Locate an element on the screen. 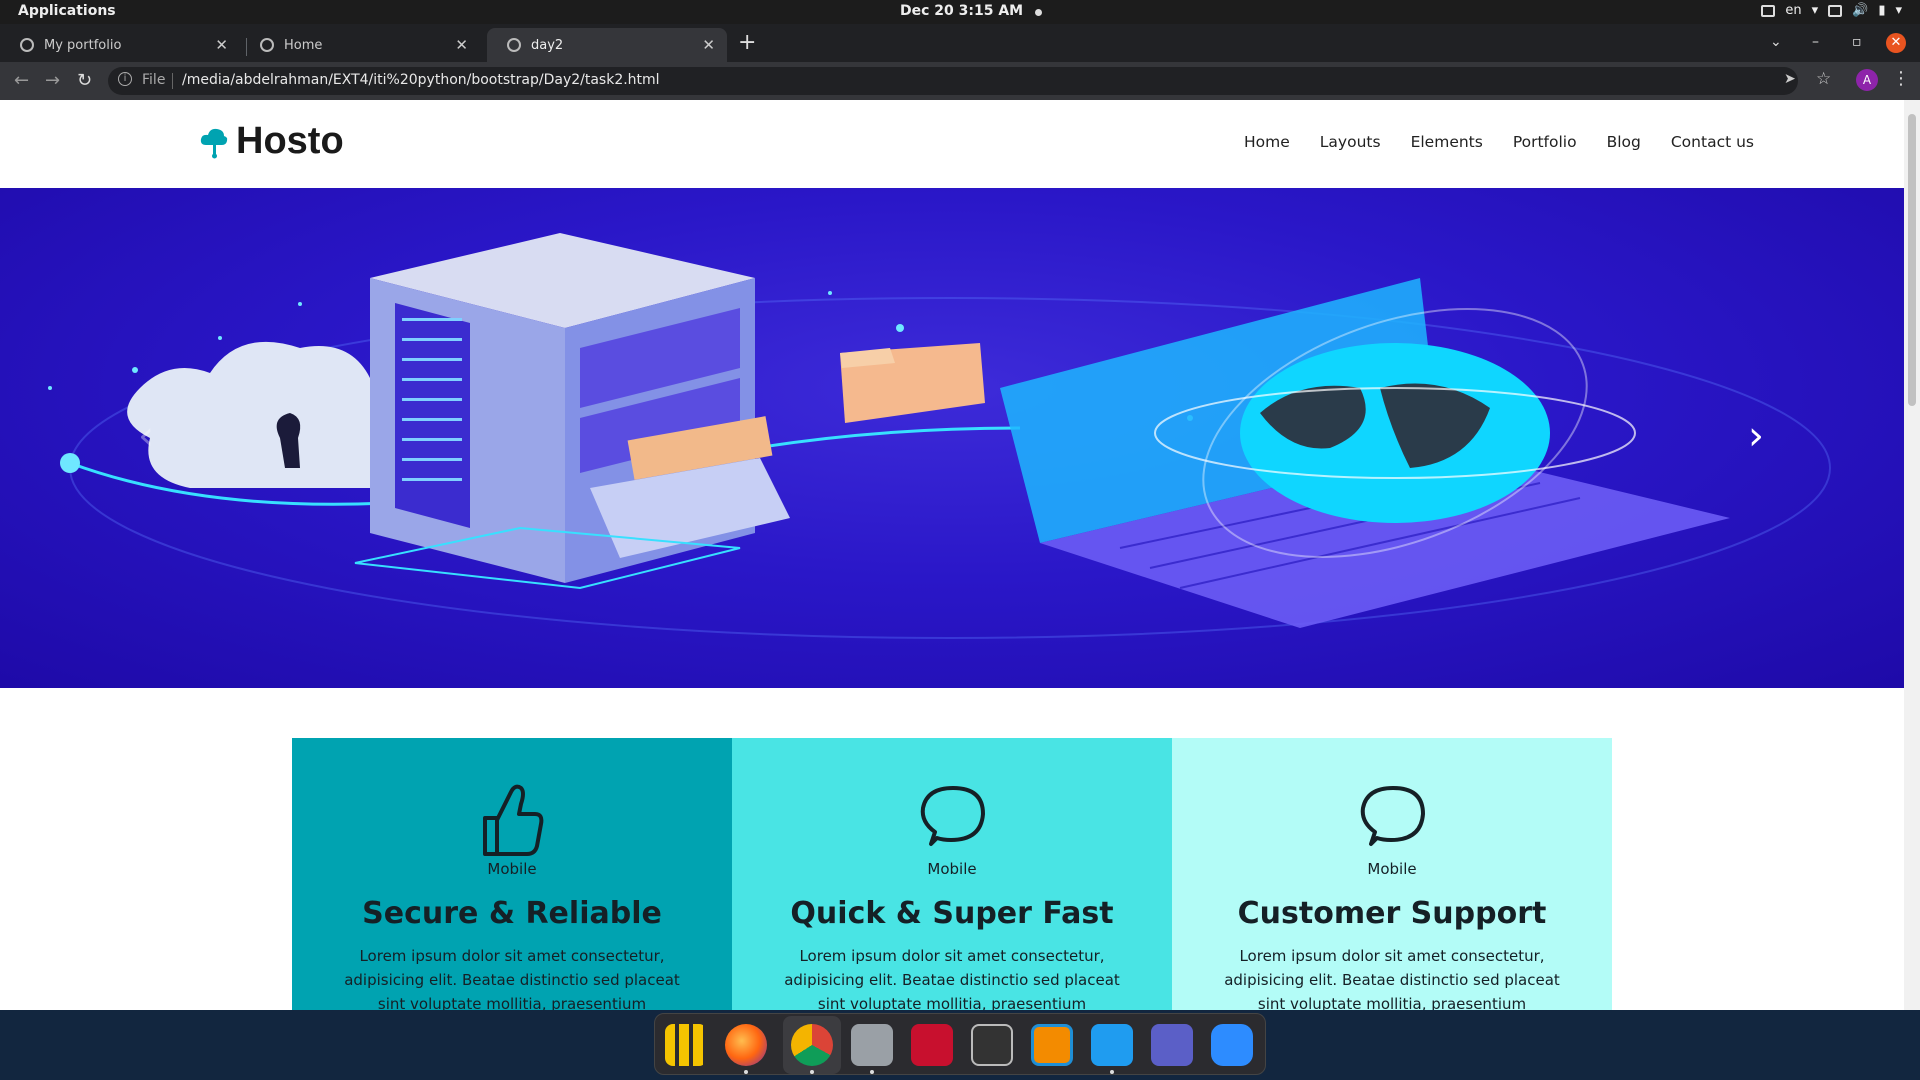 This screenshot has width=1920, height=1080. applications-menu: Applications is located at coordinates (67, 11).